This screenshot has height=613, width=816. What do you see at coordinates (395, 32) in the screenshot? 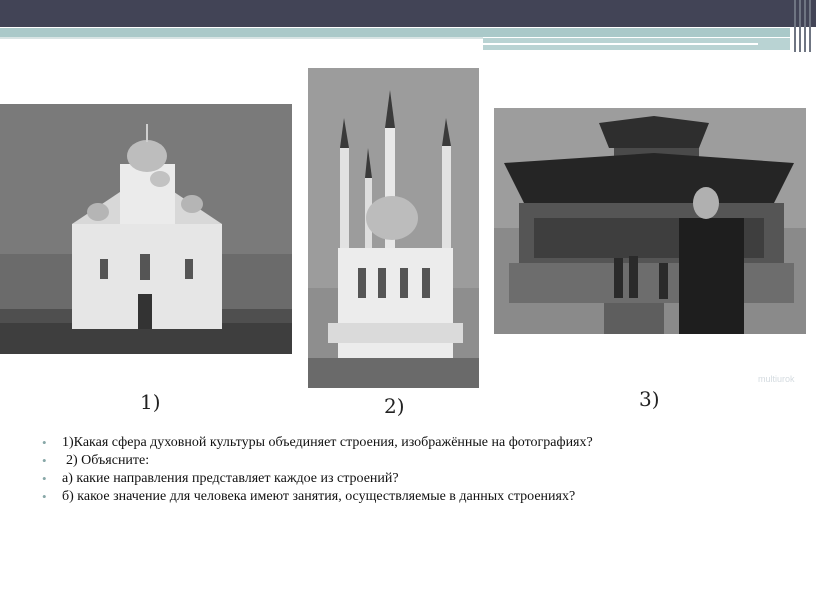
I see `accent-band` at bounding box center [395, 32].